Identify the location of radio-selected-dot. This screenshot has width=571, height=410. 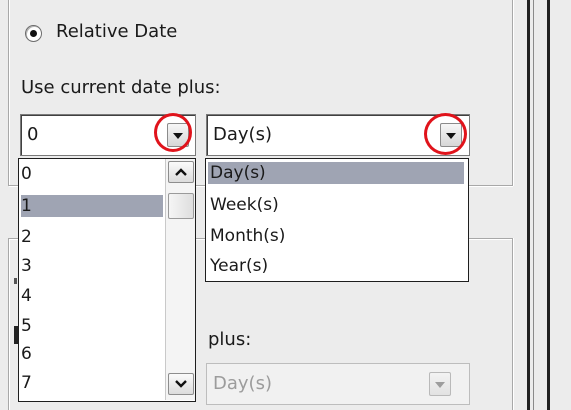
(33, 33).